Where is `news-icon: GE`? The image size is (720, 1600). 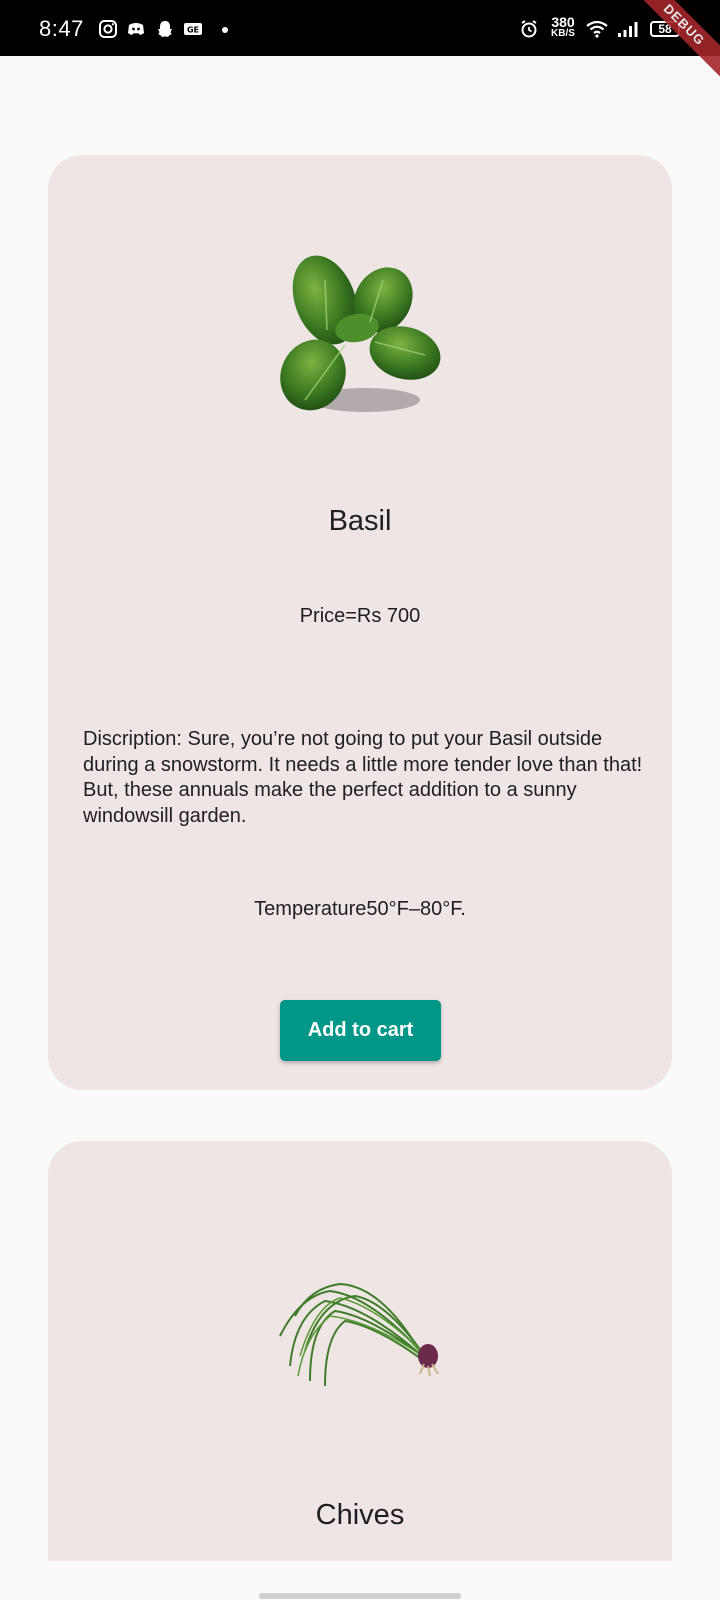
news-icon: GE is located at coordinates (193, 29).